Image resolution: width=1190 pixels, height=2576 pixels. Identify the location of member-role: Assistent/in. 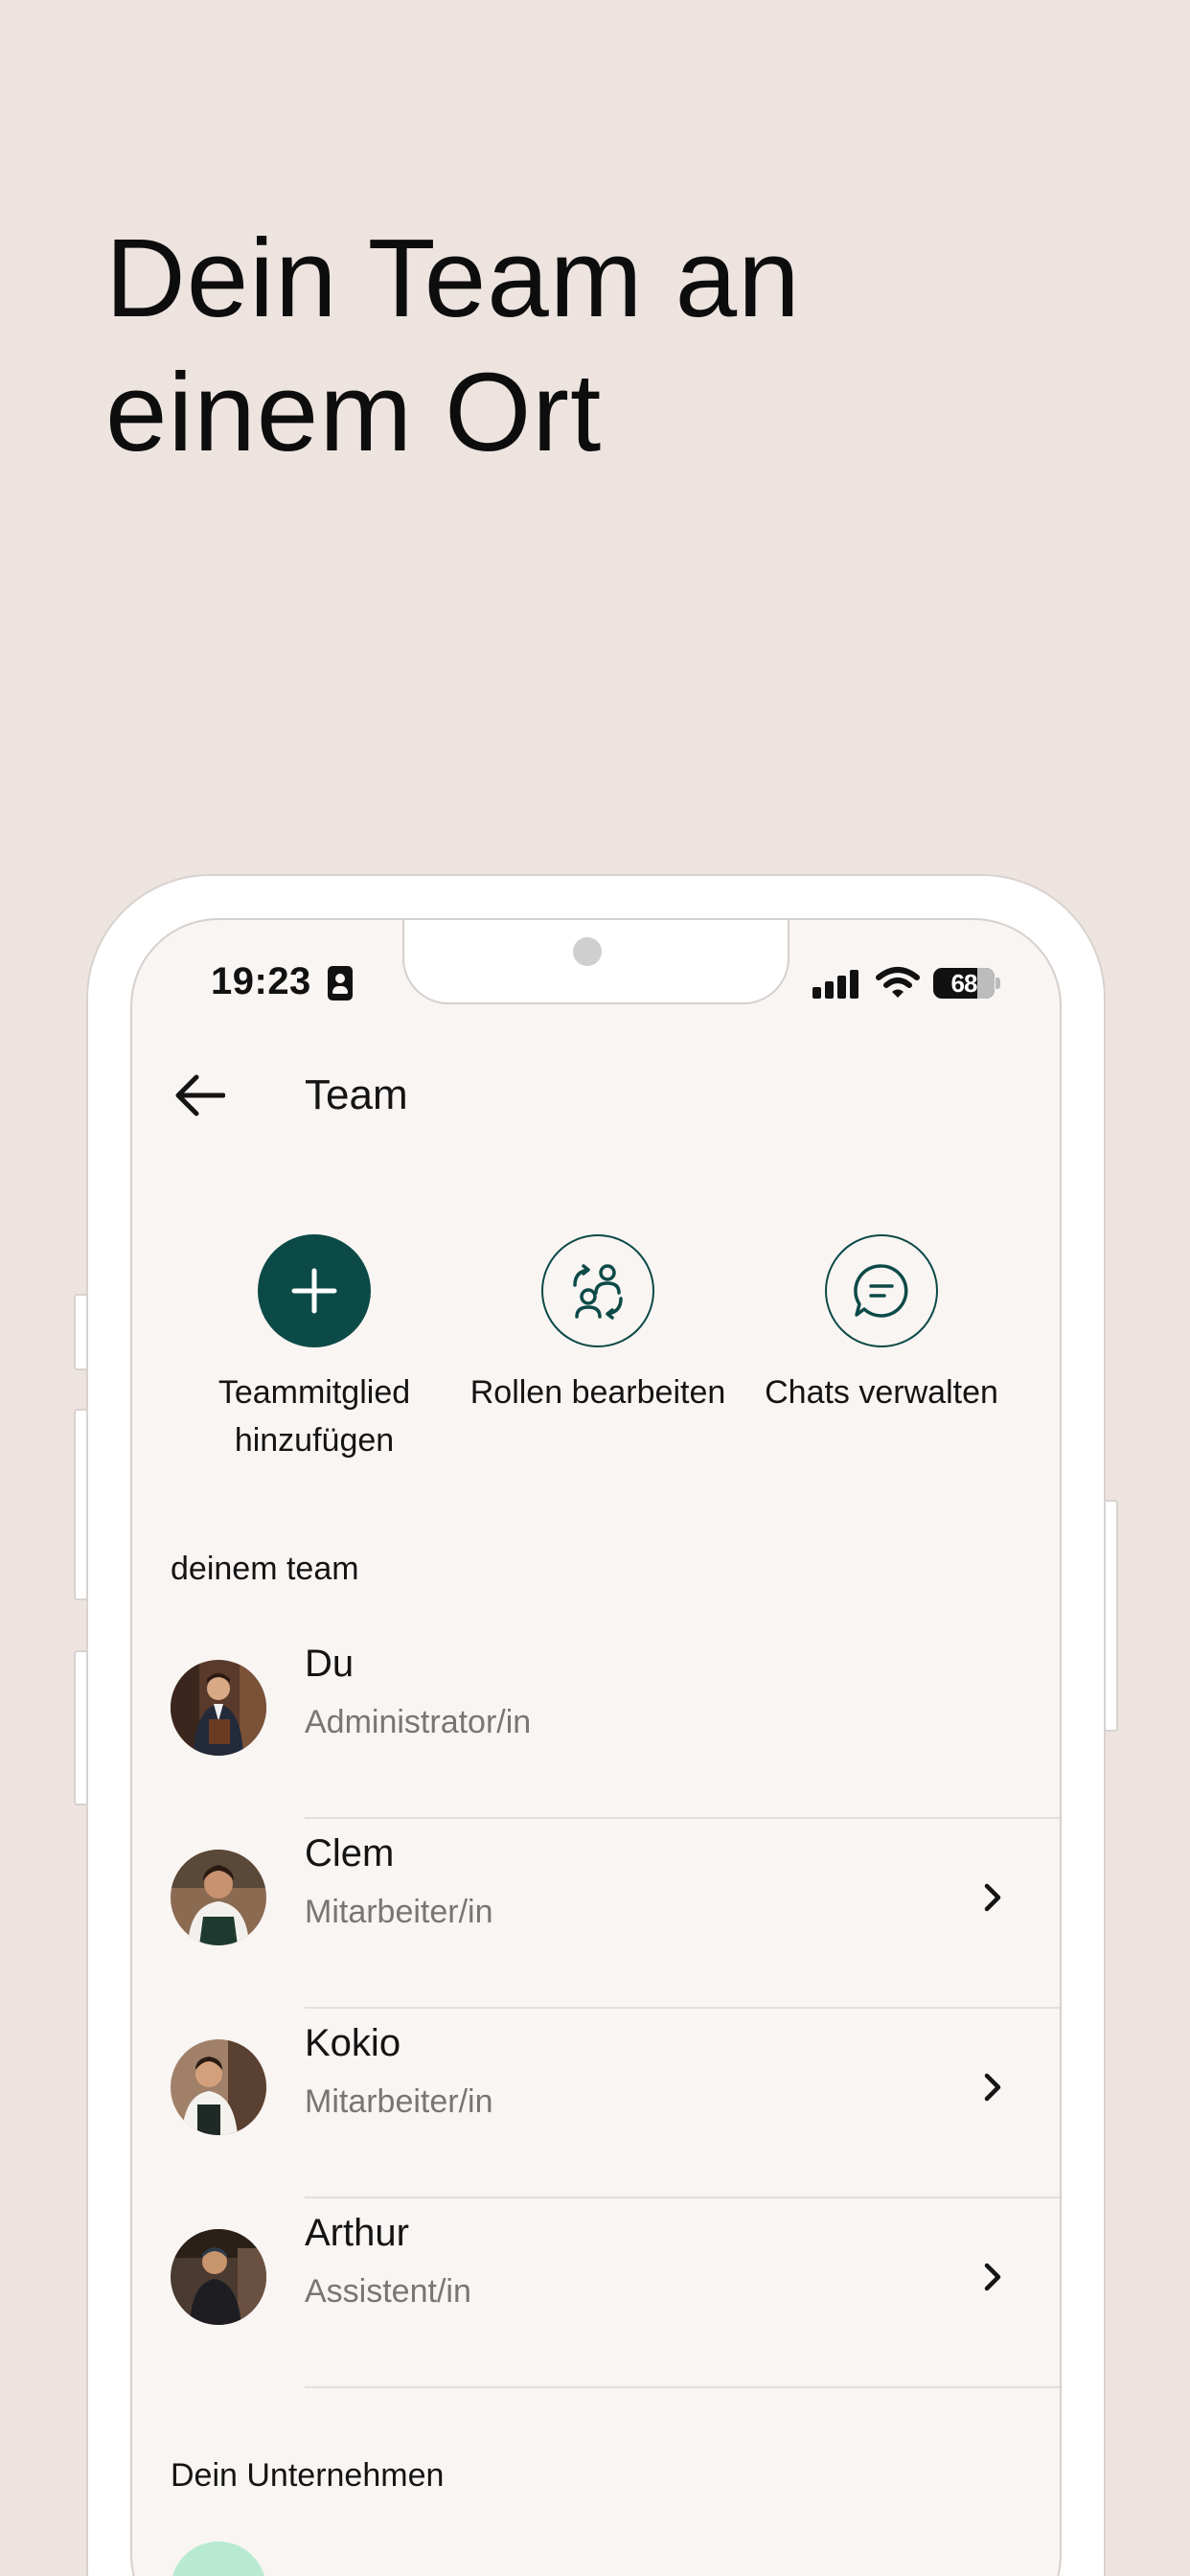
(388, 2291).